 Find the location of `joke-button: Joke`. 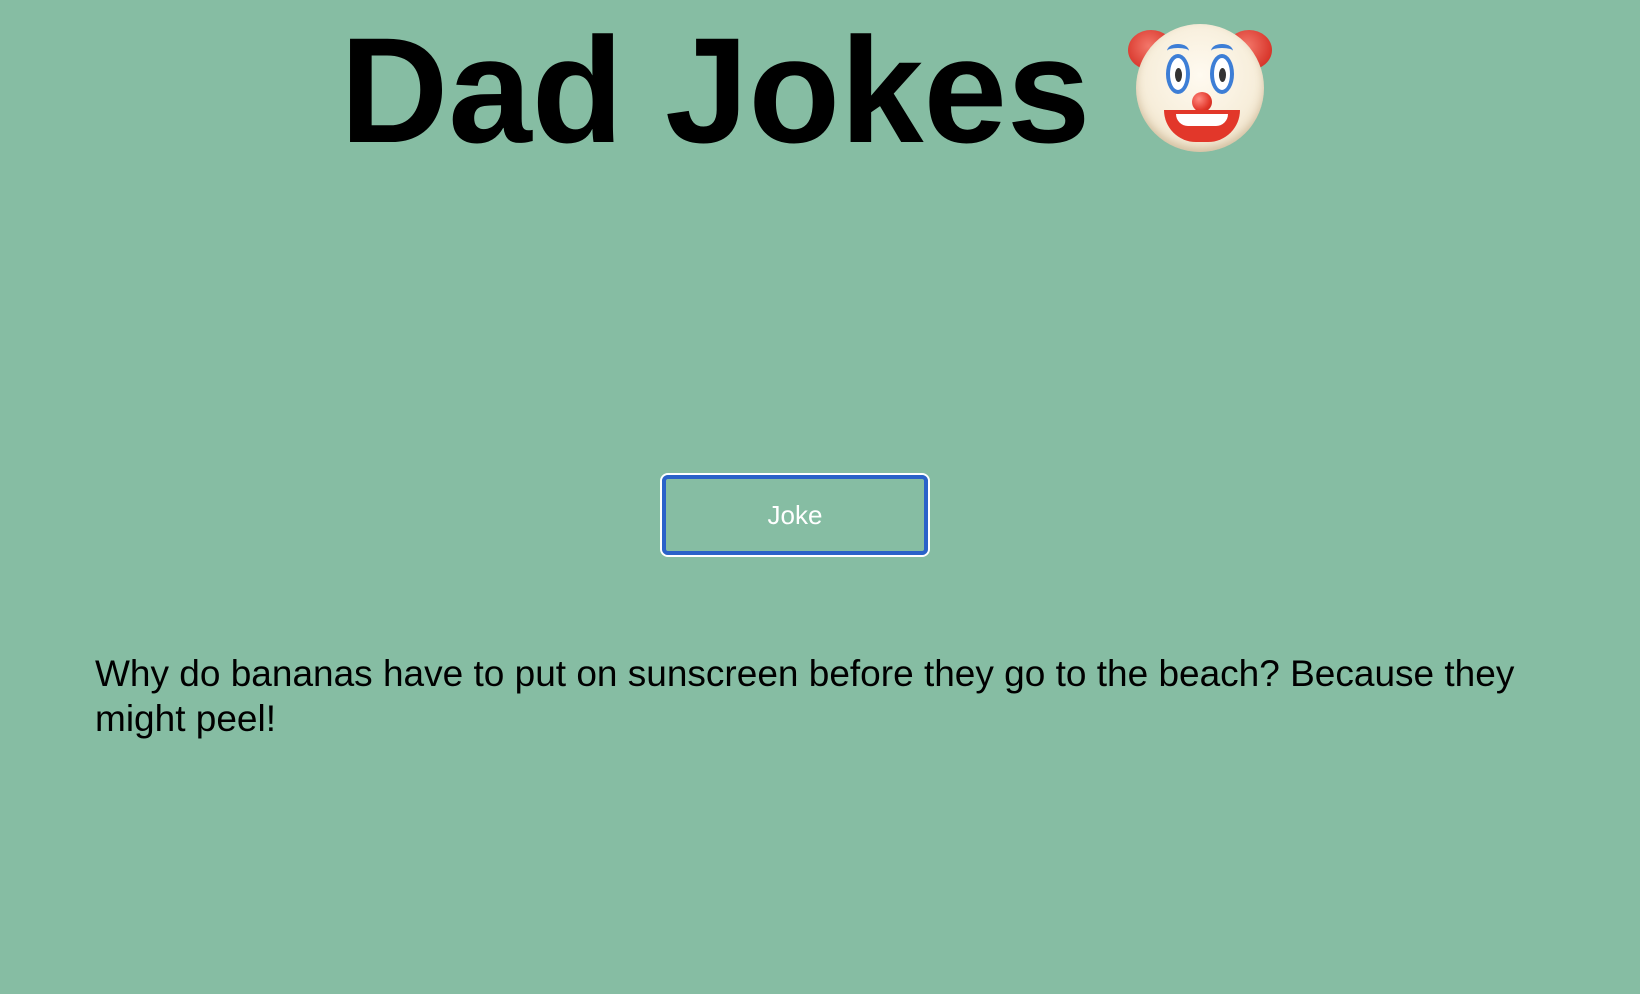

joke-button: Joke is located at coordinates (795, 515).